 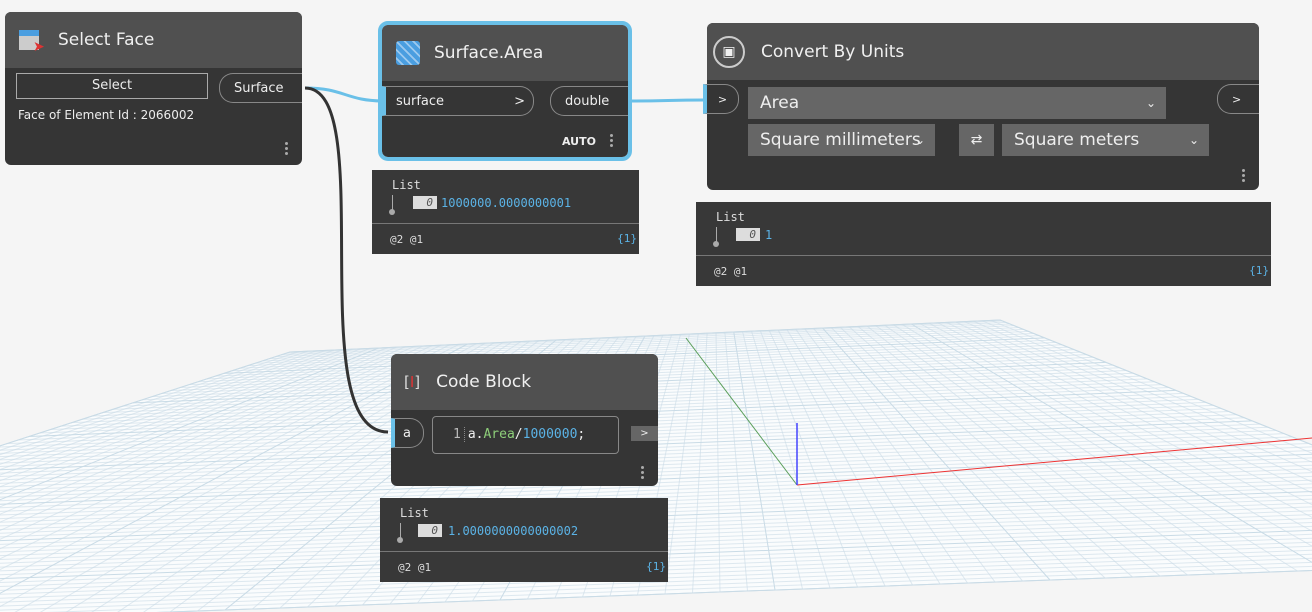 What do you see at coordinates (513, 531) in the screenshot?
I see `preview-value: 1.0000000000000002` at bounding box center [513, 531].